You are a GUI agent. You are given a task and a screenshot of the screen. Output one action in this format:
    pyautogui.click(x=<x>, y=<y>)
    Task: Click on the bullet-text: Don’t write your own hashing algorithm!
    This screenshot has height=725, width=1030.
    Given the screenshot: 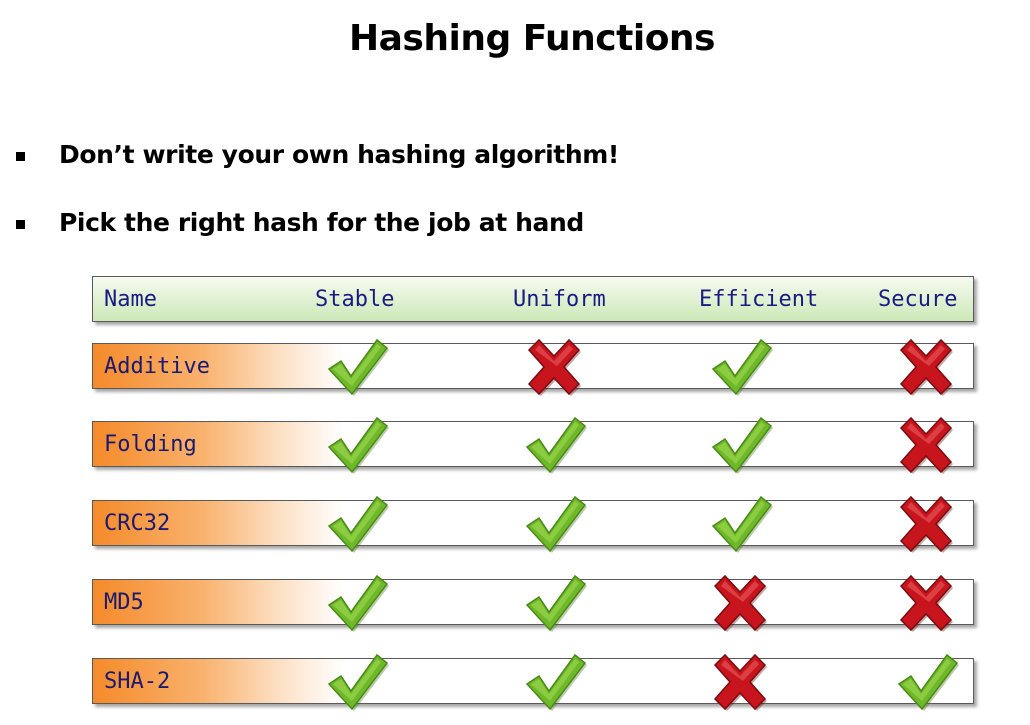 What is the action you would take?
    pyautogui.click(x=339, y=154)
    